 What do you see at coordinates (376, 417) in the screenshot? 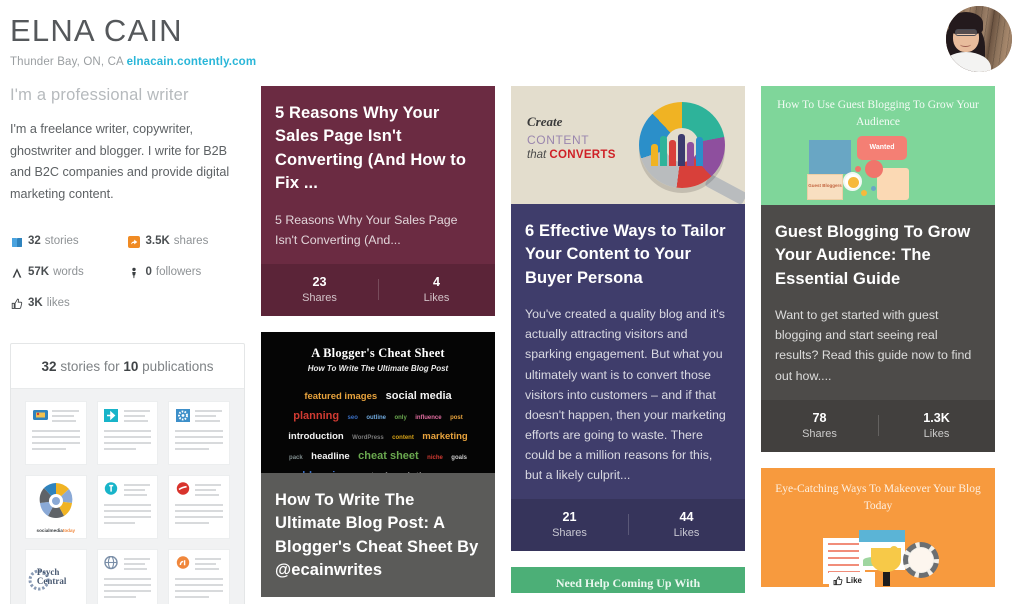
I see `word-cloud-word: outline` at bounding box center [376, 417].